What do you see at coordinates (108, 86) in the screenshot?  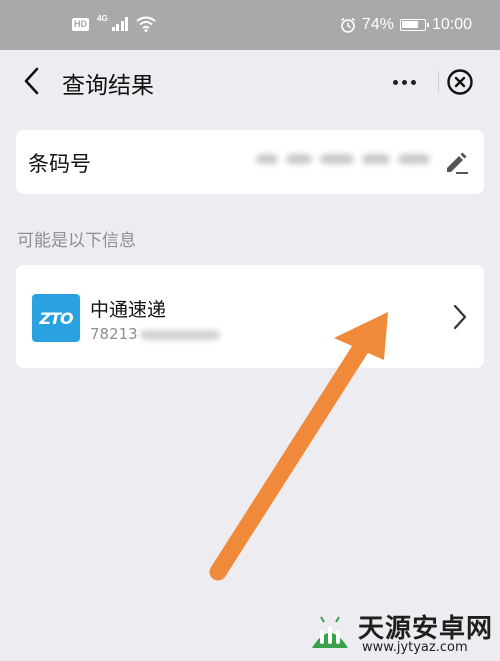 I see `page-title: 查询结果` at bounding box center [108, 86].